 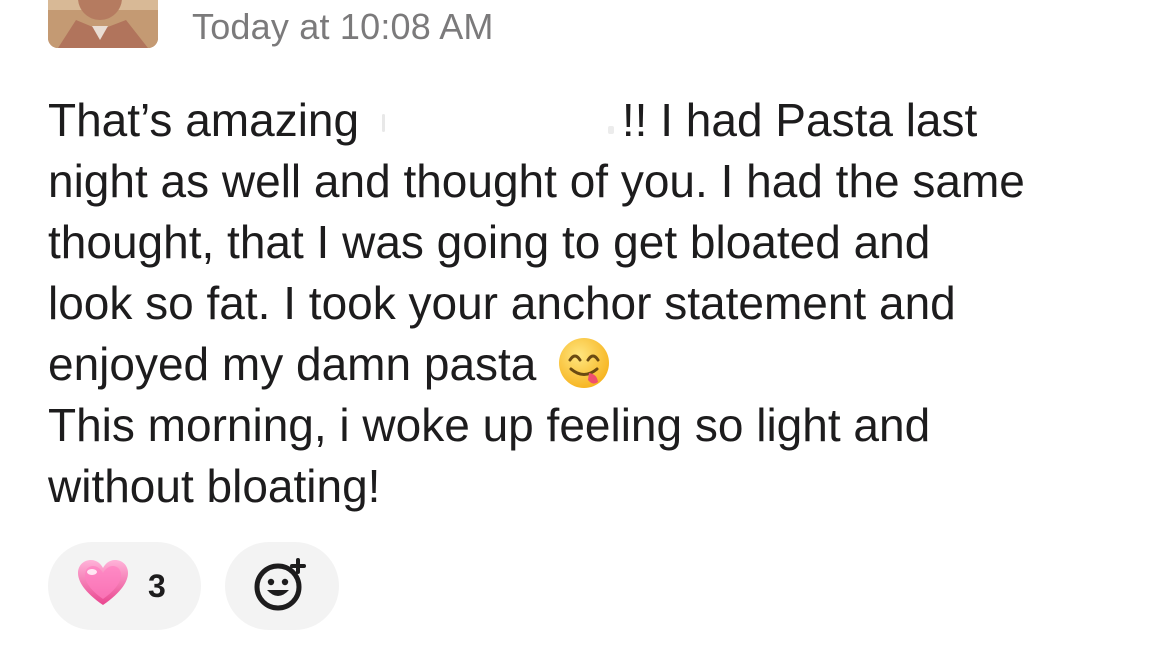 I want to click on message-text: enjoyed my damn pasta, so click(x=292, y=364).